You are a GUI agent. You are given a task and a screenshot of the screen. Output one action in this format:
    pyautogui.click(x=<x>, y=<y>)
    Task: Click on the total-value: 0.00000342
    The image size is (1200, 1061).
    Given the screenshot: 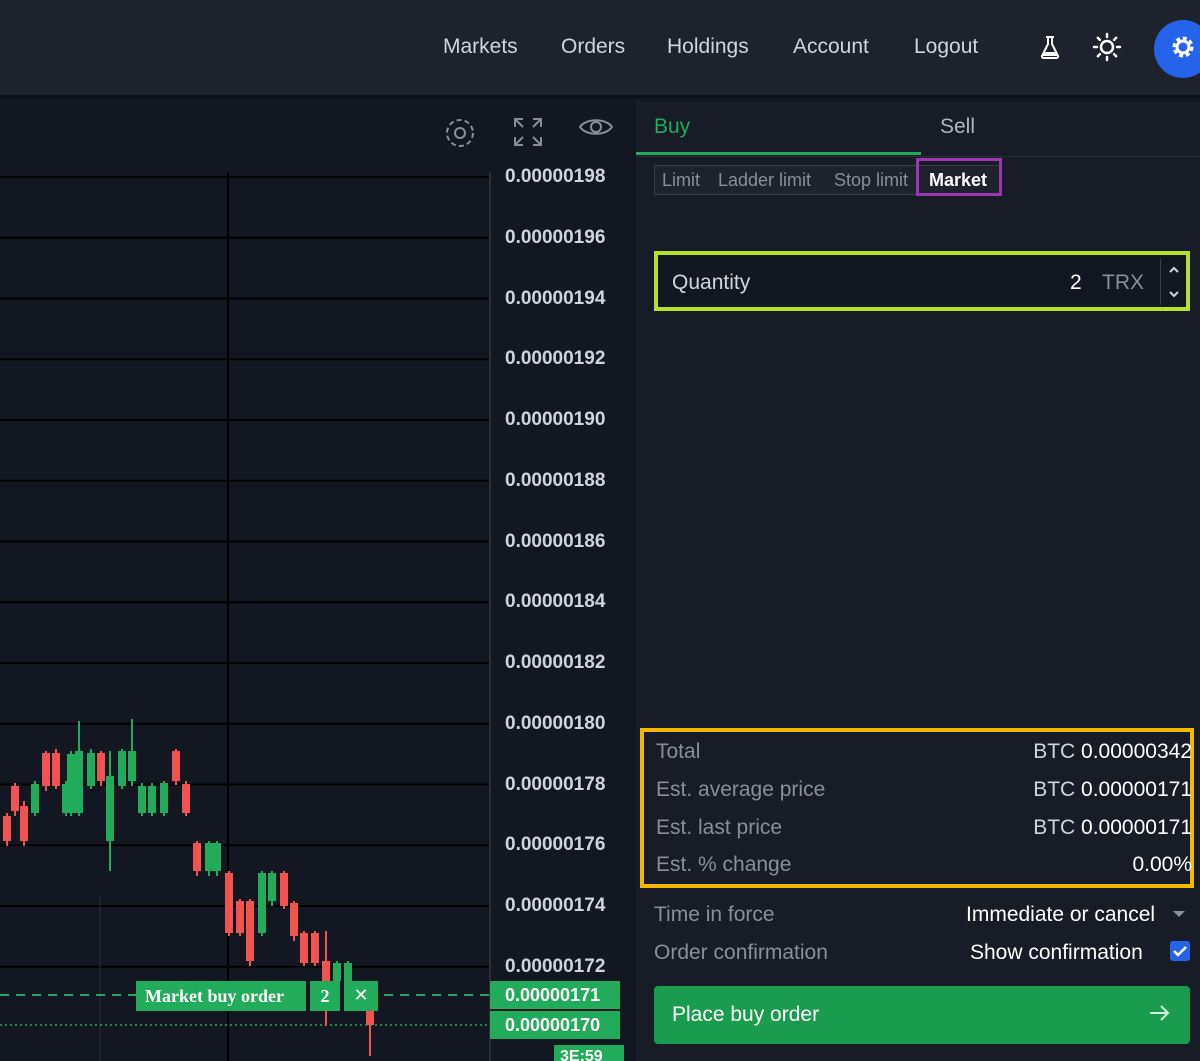 What is the action you would take?
    pyautogui.click(x=1136, y=751)
    